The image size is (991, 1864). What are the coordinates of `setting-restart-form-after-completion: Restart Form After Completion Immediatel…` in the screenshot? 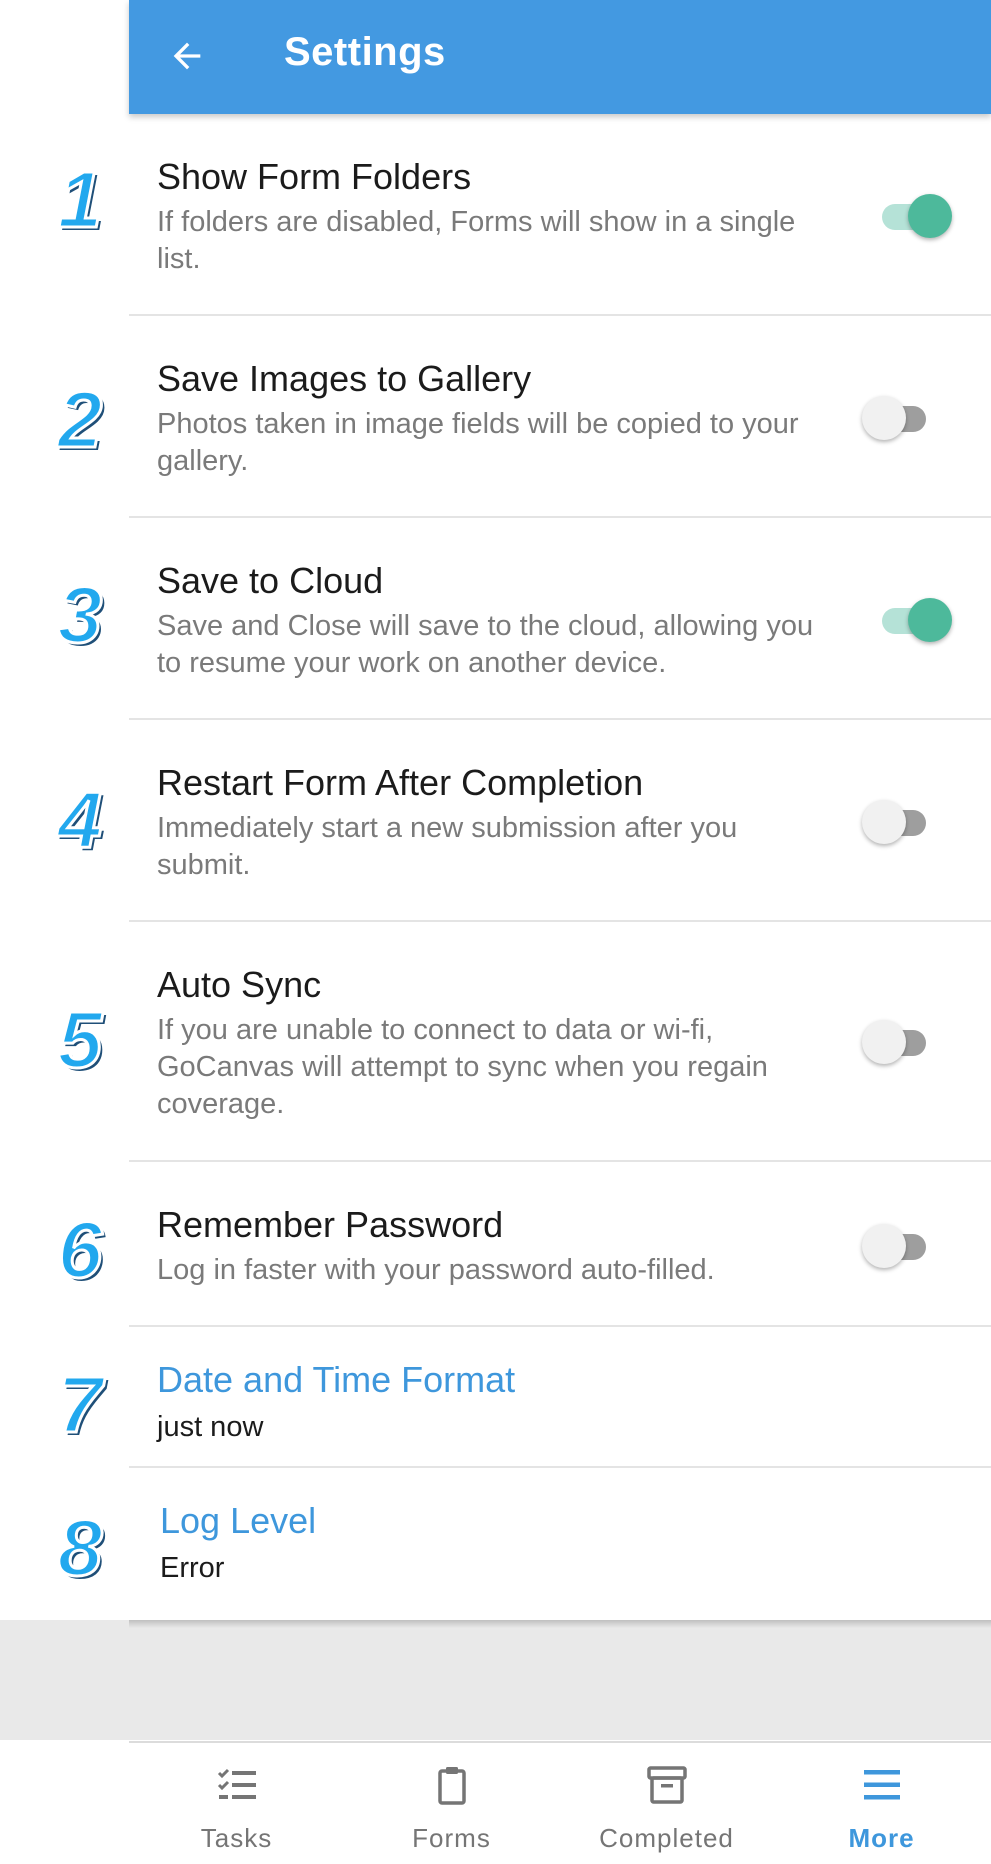 It's located at (560, 821).